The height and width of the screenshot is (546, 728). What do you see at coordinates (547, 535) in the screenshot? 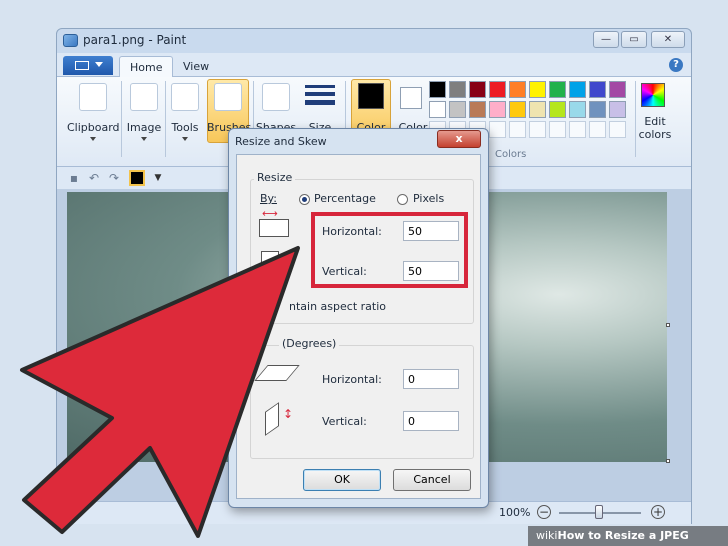
I see `watermark-brand: wiki` at bounding box center [547, 535].